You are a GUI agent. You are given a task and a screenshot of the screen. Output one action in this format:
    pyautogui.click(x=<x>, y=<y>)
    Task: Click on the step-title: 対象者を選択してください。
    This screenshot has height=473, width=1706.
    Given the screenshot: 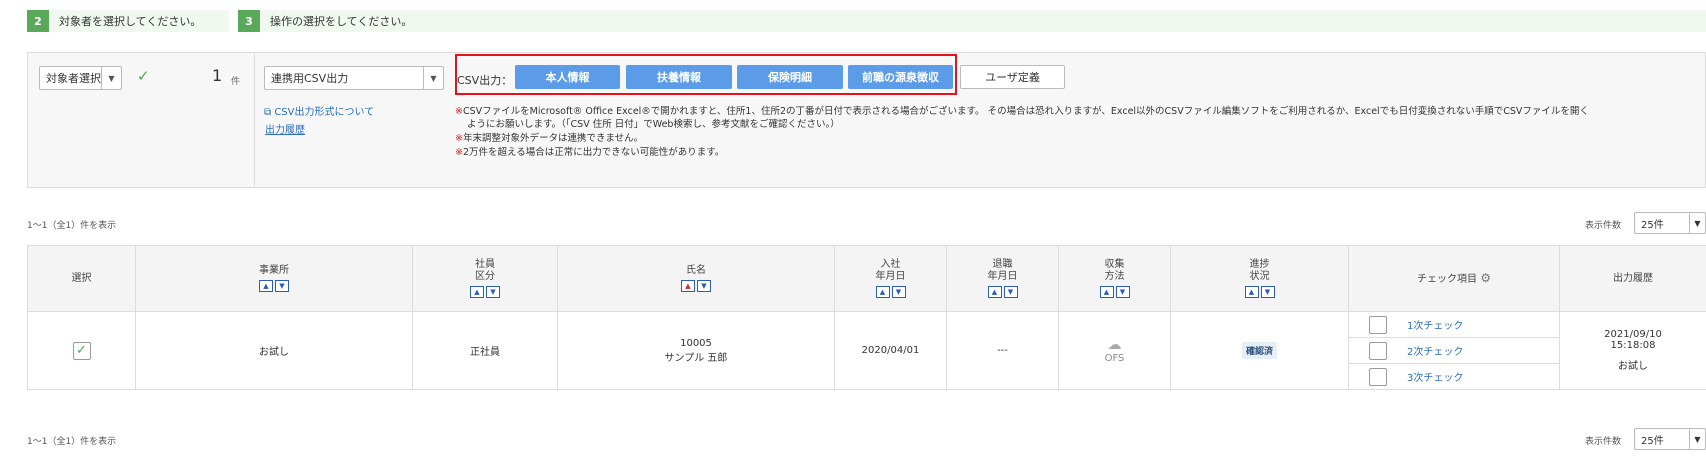 What is the action you would take?
    pyautogui.click(x=130, y=21)
    